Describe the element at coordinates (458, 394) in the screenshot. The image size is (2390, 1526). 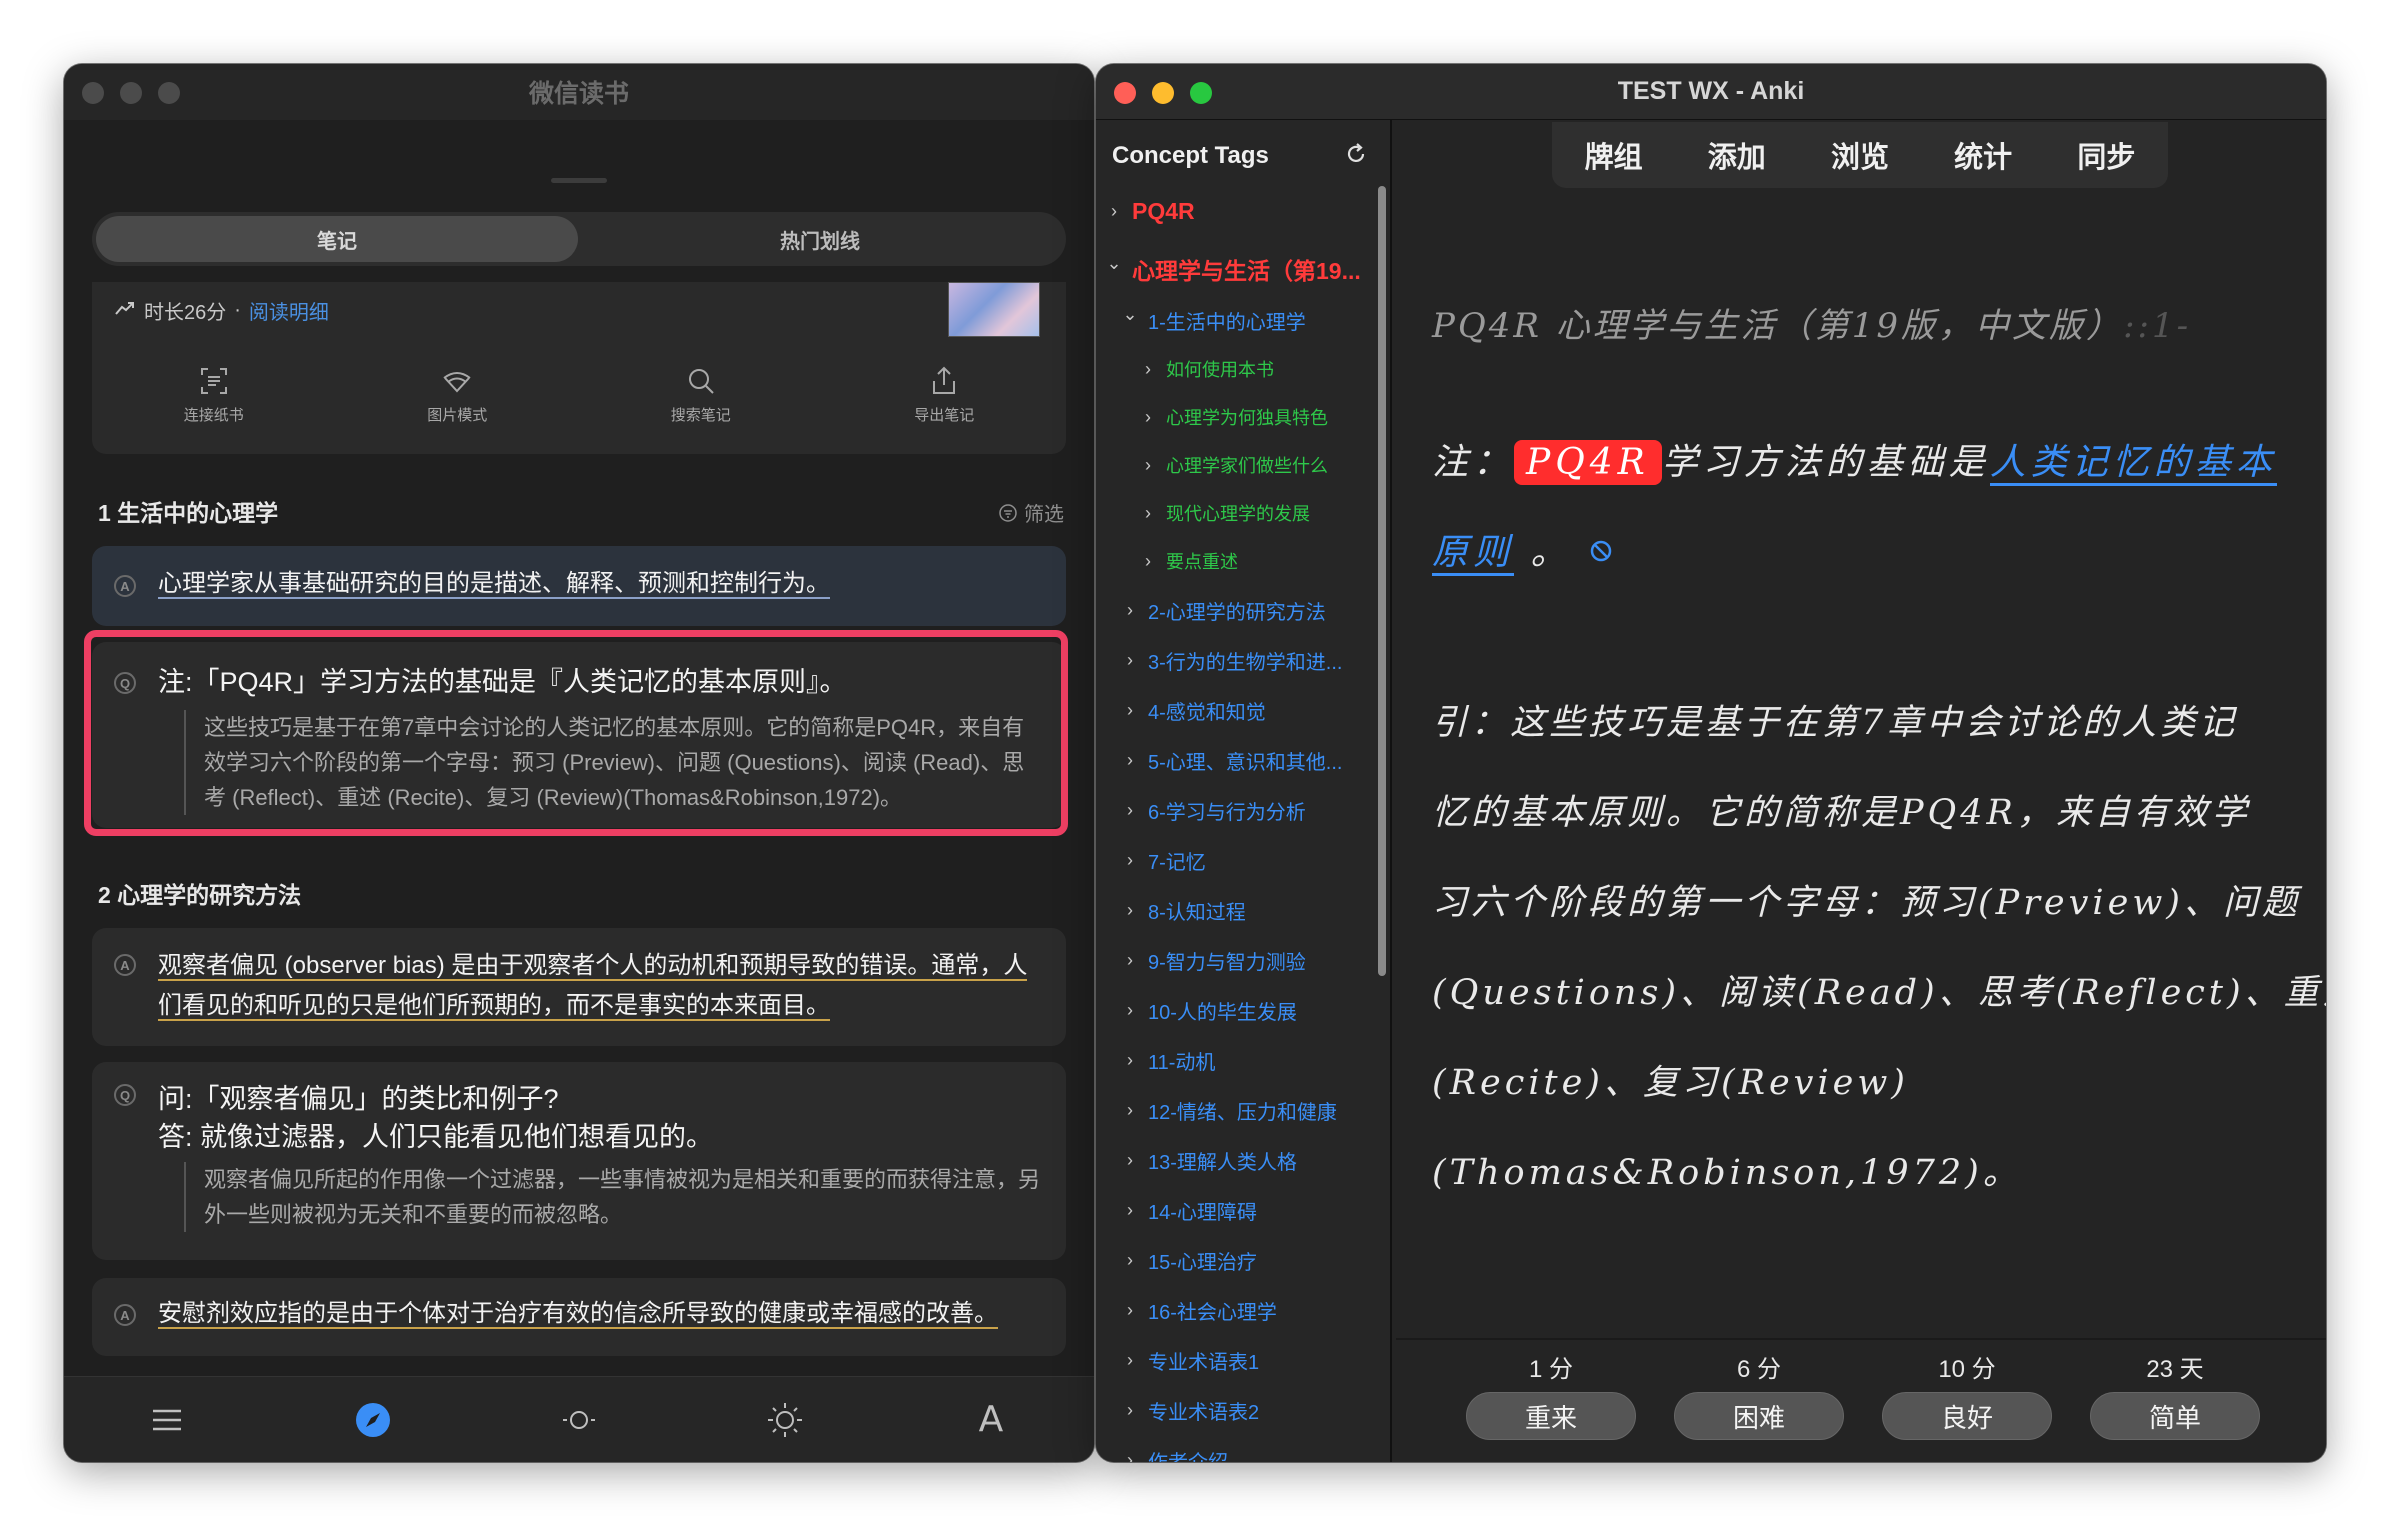
I see `image-mode-button: 图片模式` at that location.